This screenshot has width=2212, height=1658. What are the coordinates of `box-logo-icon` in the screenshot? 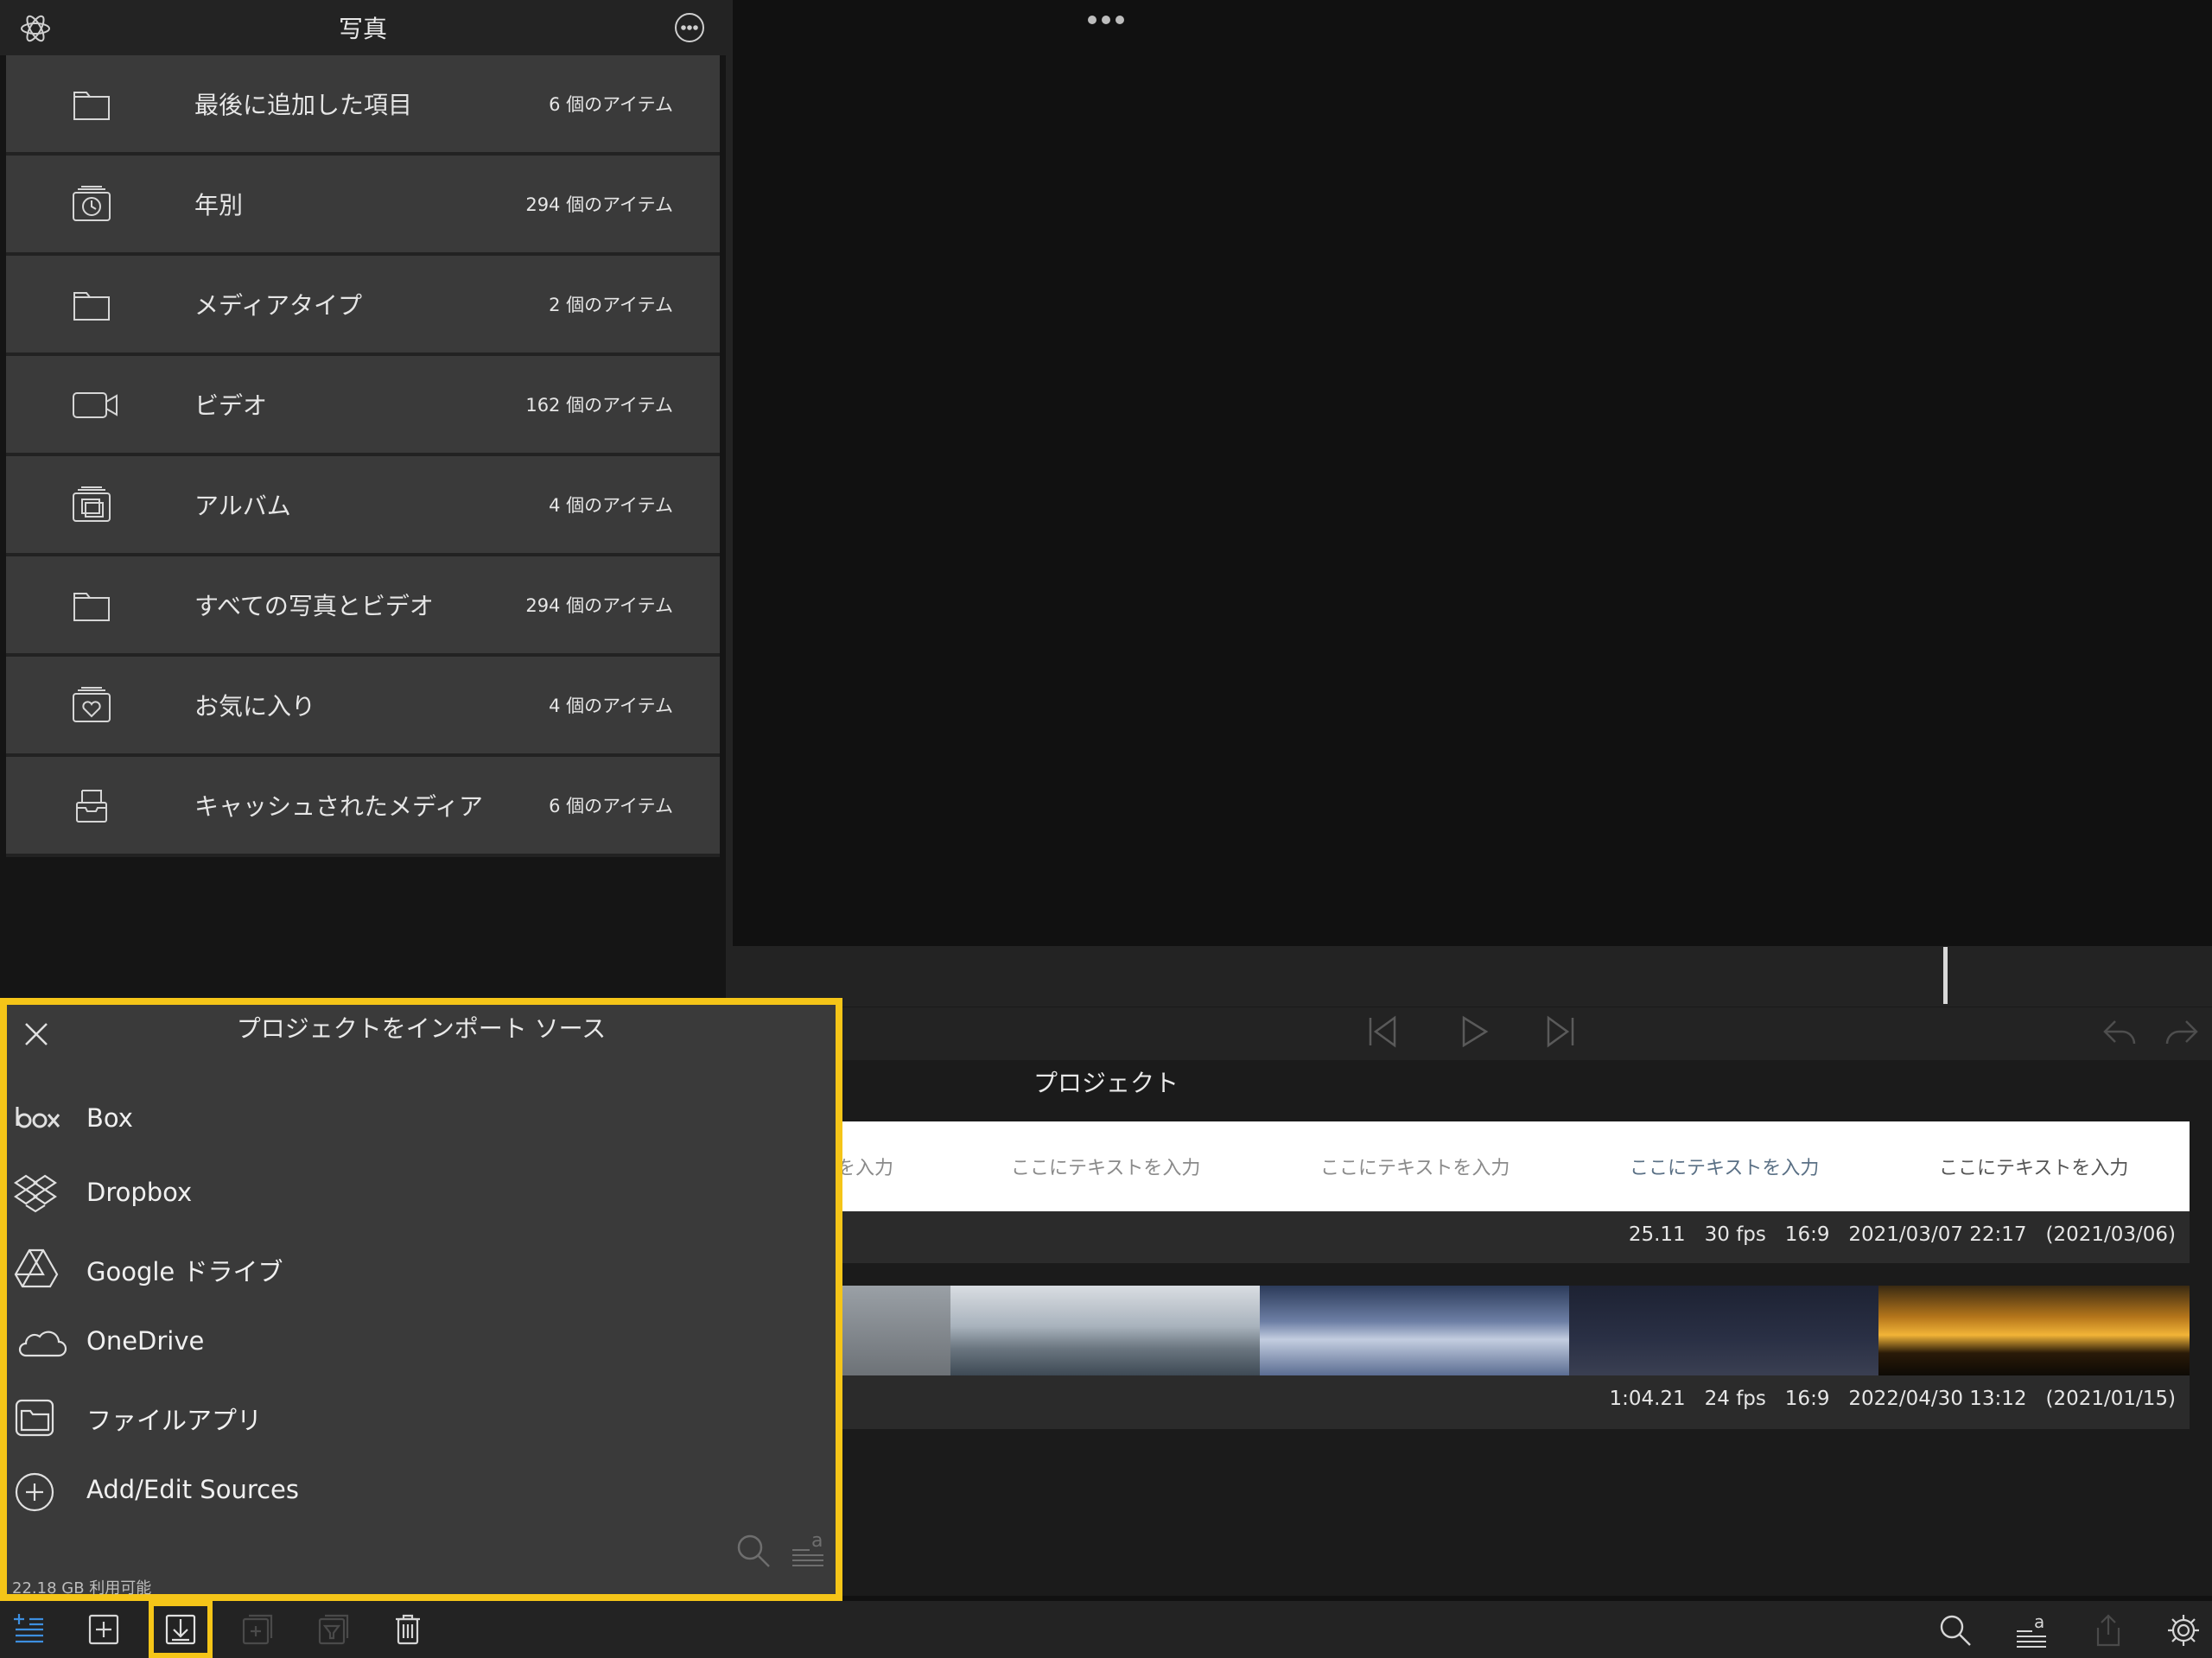 It's located at (38, 1119).